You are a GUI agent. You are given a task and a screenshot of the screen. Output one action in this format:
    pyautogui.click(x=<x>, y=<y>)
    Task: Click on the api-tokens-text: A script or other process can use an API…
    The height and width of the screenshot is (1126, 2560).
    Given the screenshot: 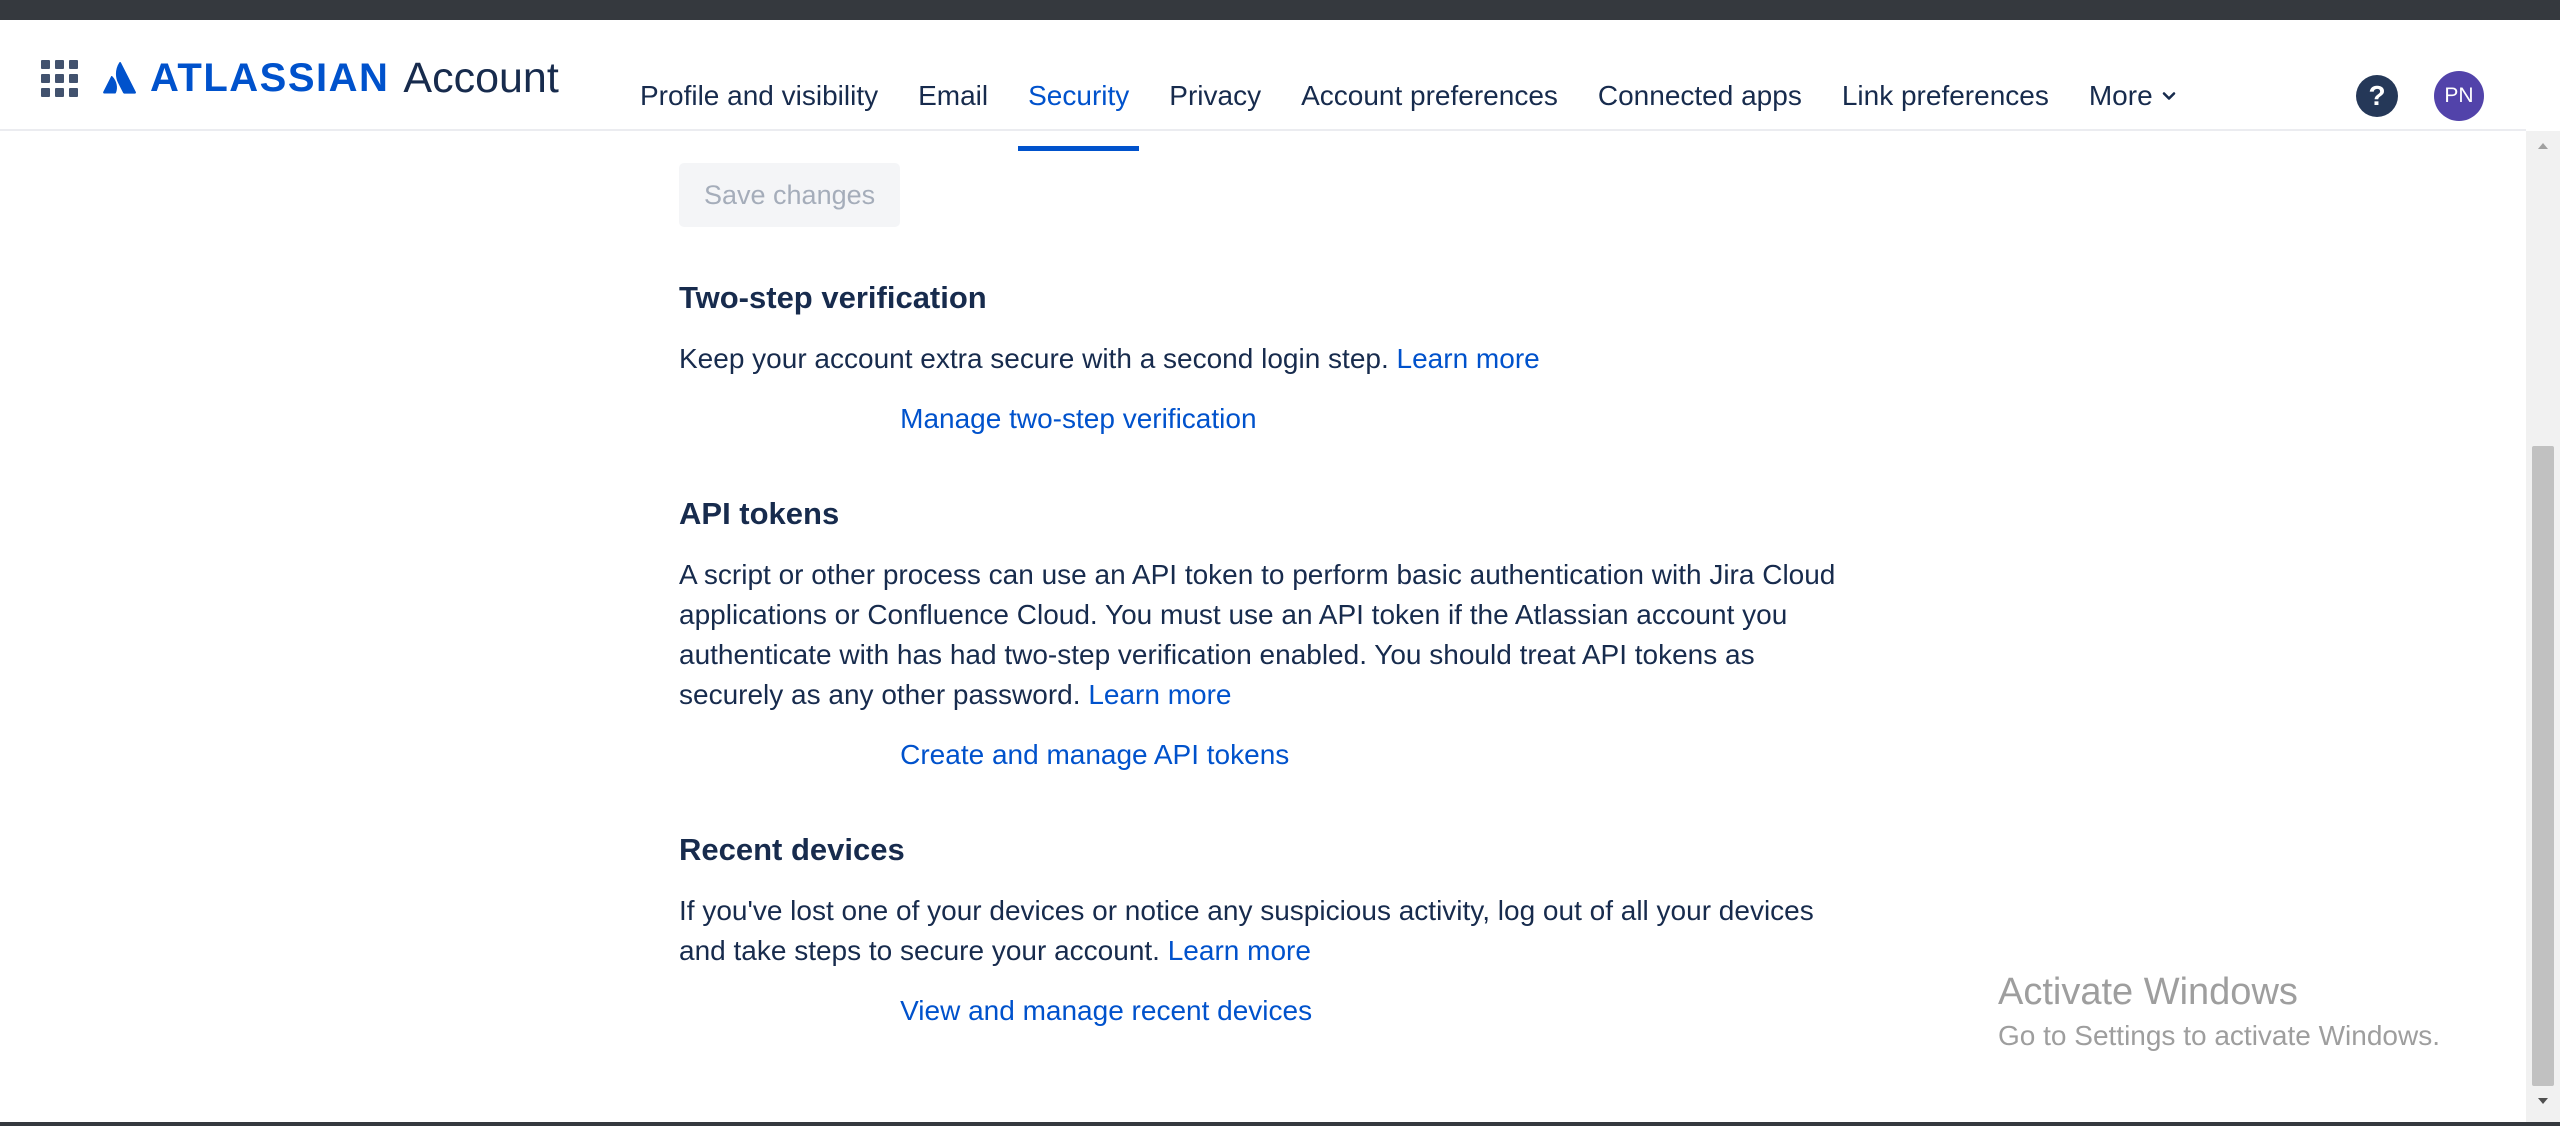 What is the action you would take?
    pyautogui.click(x=1257, y=634)
    